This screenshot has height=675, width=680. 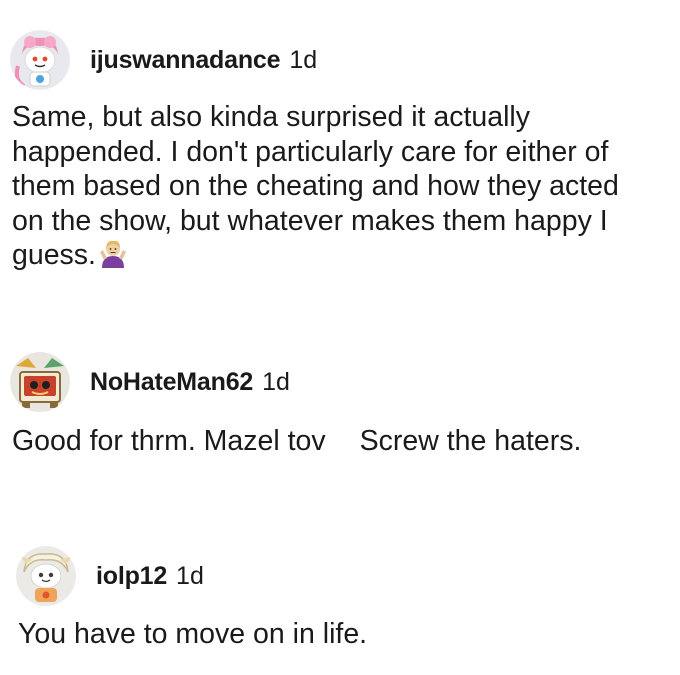 I want to click on comment-text-part: Screw the haters., so click(x=470, y=441).